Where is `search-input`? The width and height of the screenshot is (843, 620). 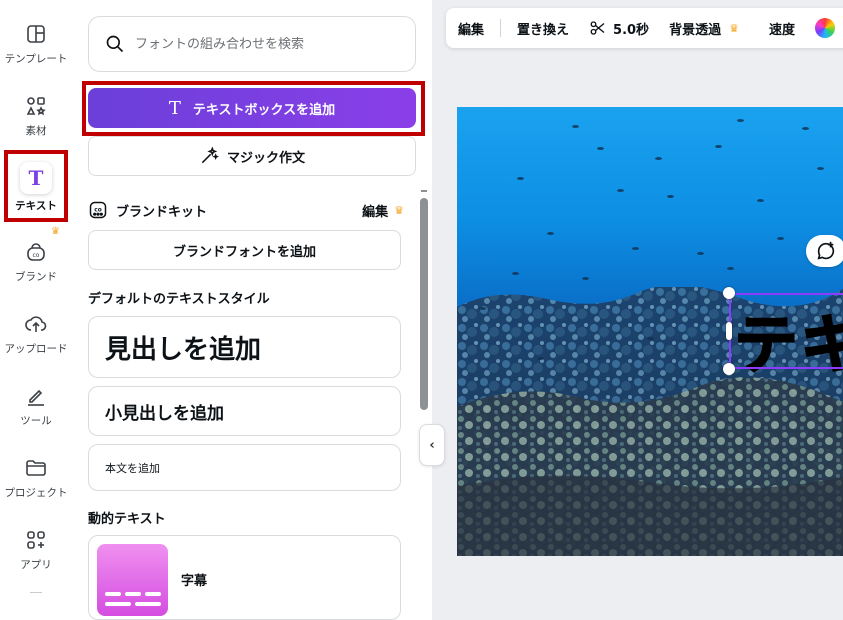 search-input is located at coordinates (270, 44).